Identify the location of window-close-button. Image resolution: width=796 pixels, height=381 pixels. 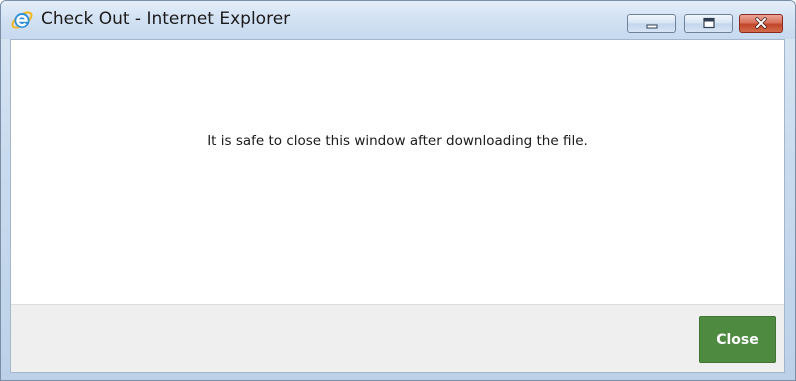
(761, 23).